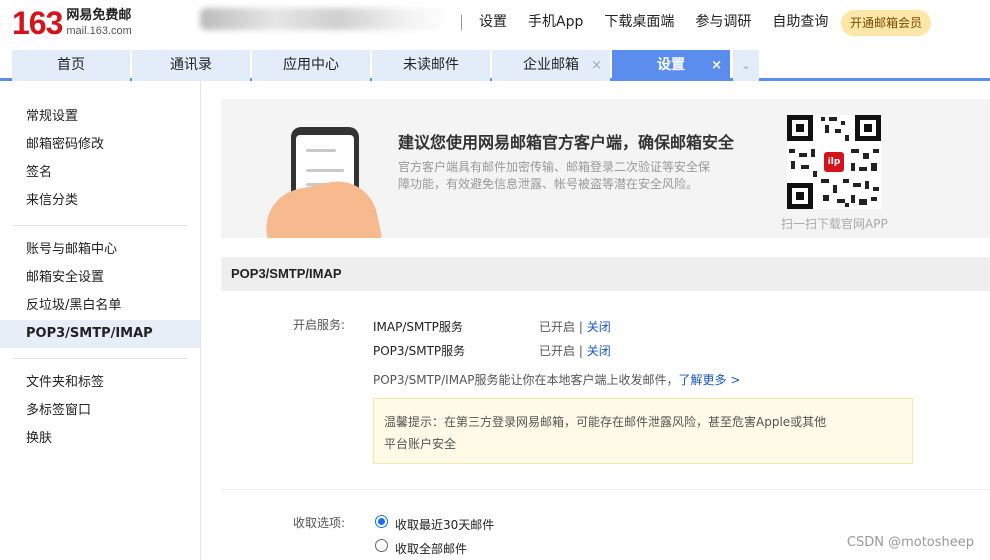  I want to click on sidebar-item-folders-labels: 文件夹和标签, so click(100, 383).